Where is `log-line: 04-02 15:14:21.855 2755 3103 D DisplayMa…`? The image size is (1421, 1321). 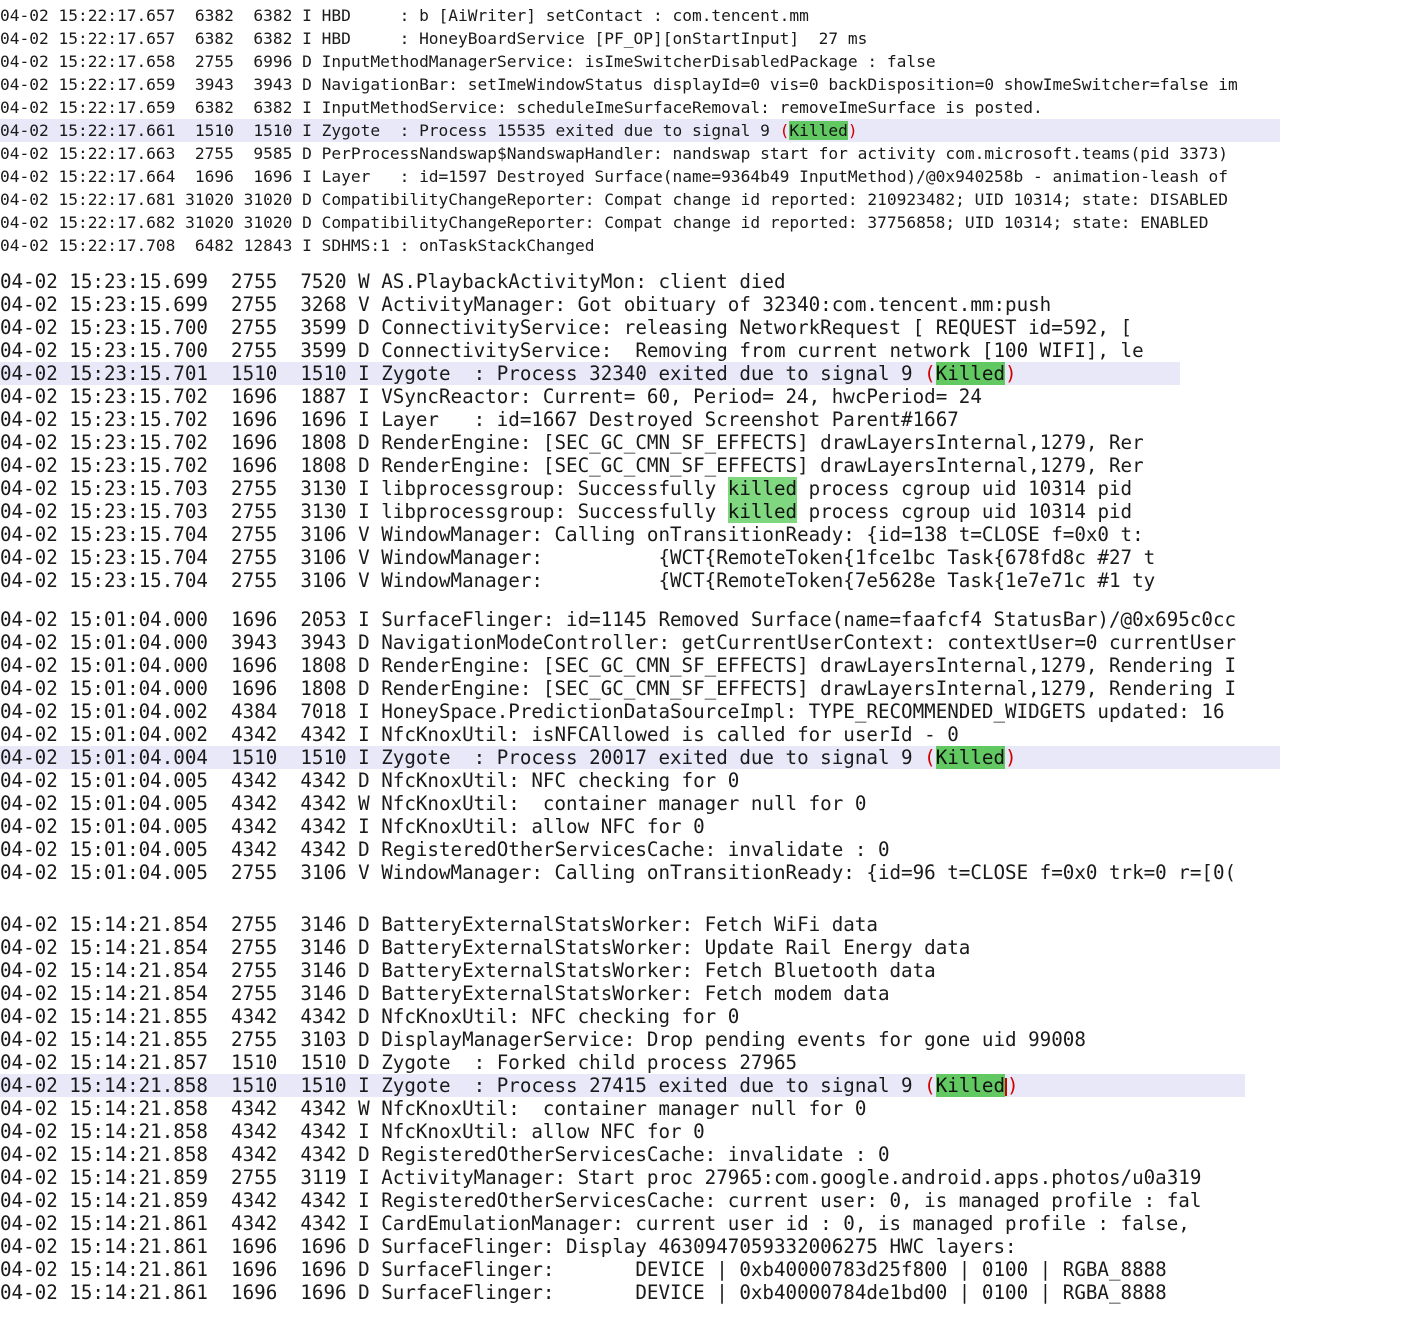
log-line: 04-02 15:14:21.855 2755 3103 D DisplayMa… is located at coordinates (622, 1039).